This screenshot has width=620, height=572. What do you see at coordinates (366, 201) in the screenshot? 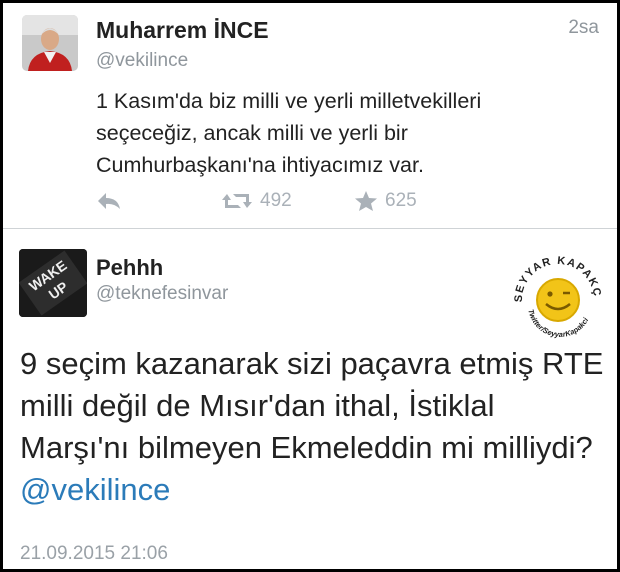
I see `star-icon` at bounding box center [366, 201].